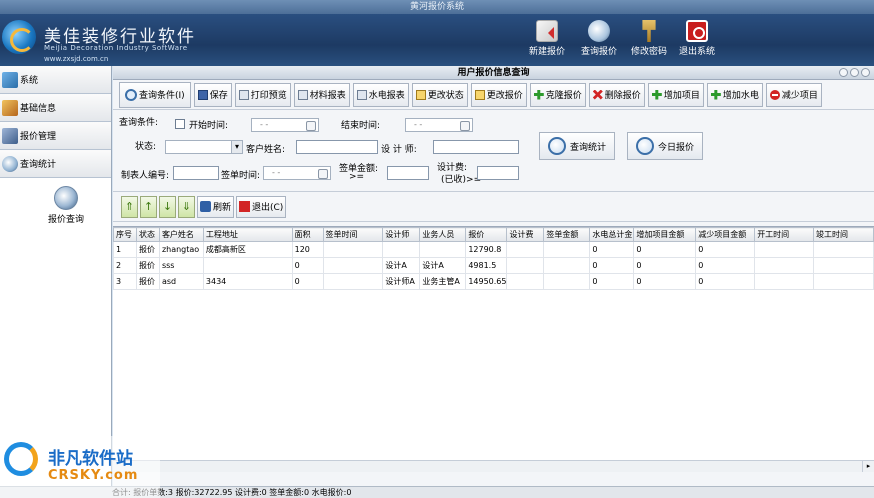 This screenshot has height=498, width=874. I want to click on column-header: 报价, so click(486, 234).